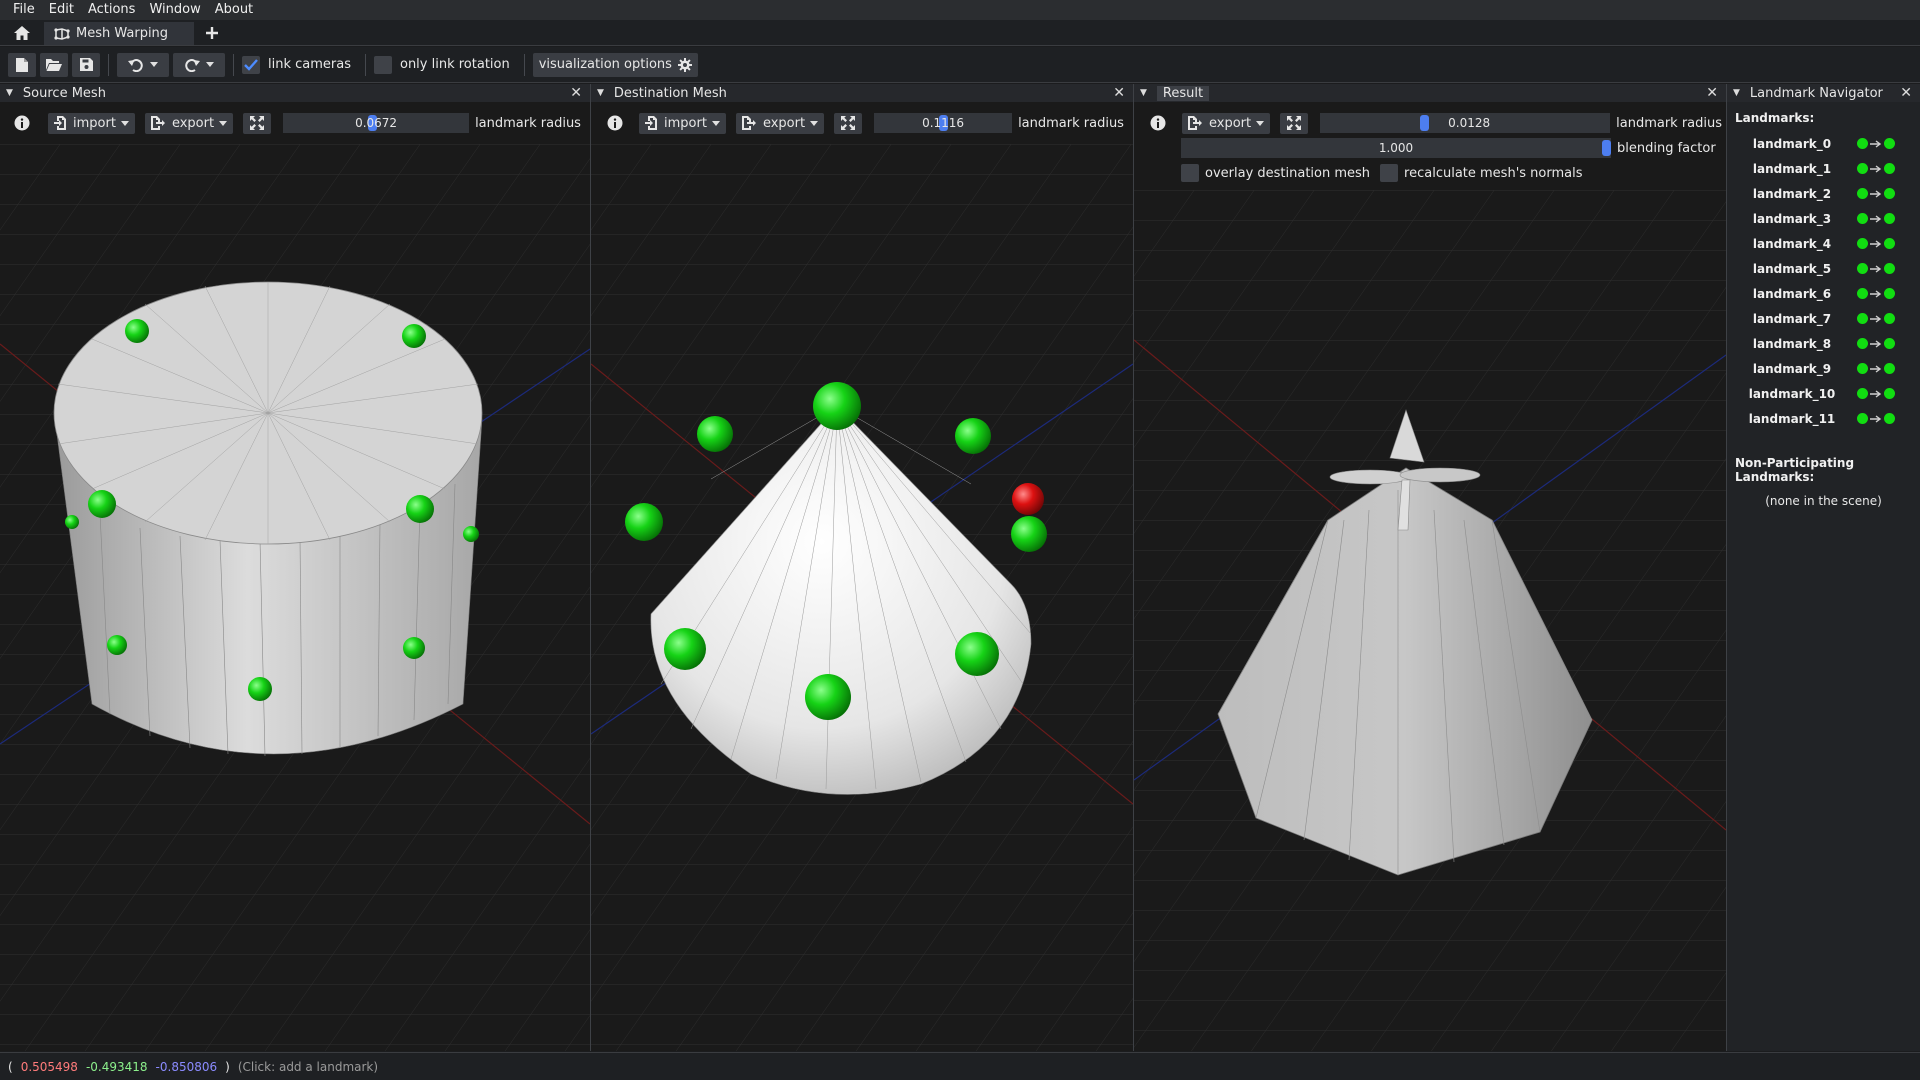  What do you see at coordinates (1190, 173) in the screenshot?
I see `overlay-destination-checkbox` at bounding box center [1190, 173].